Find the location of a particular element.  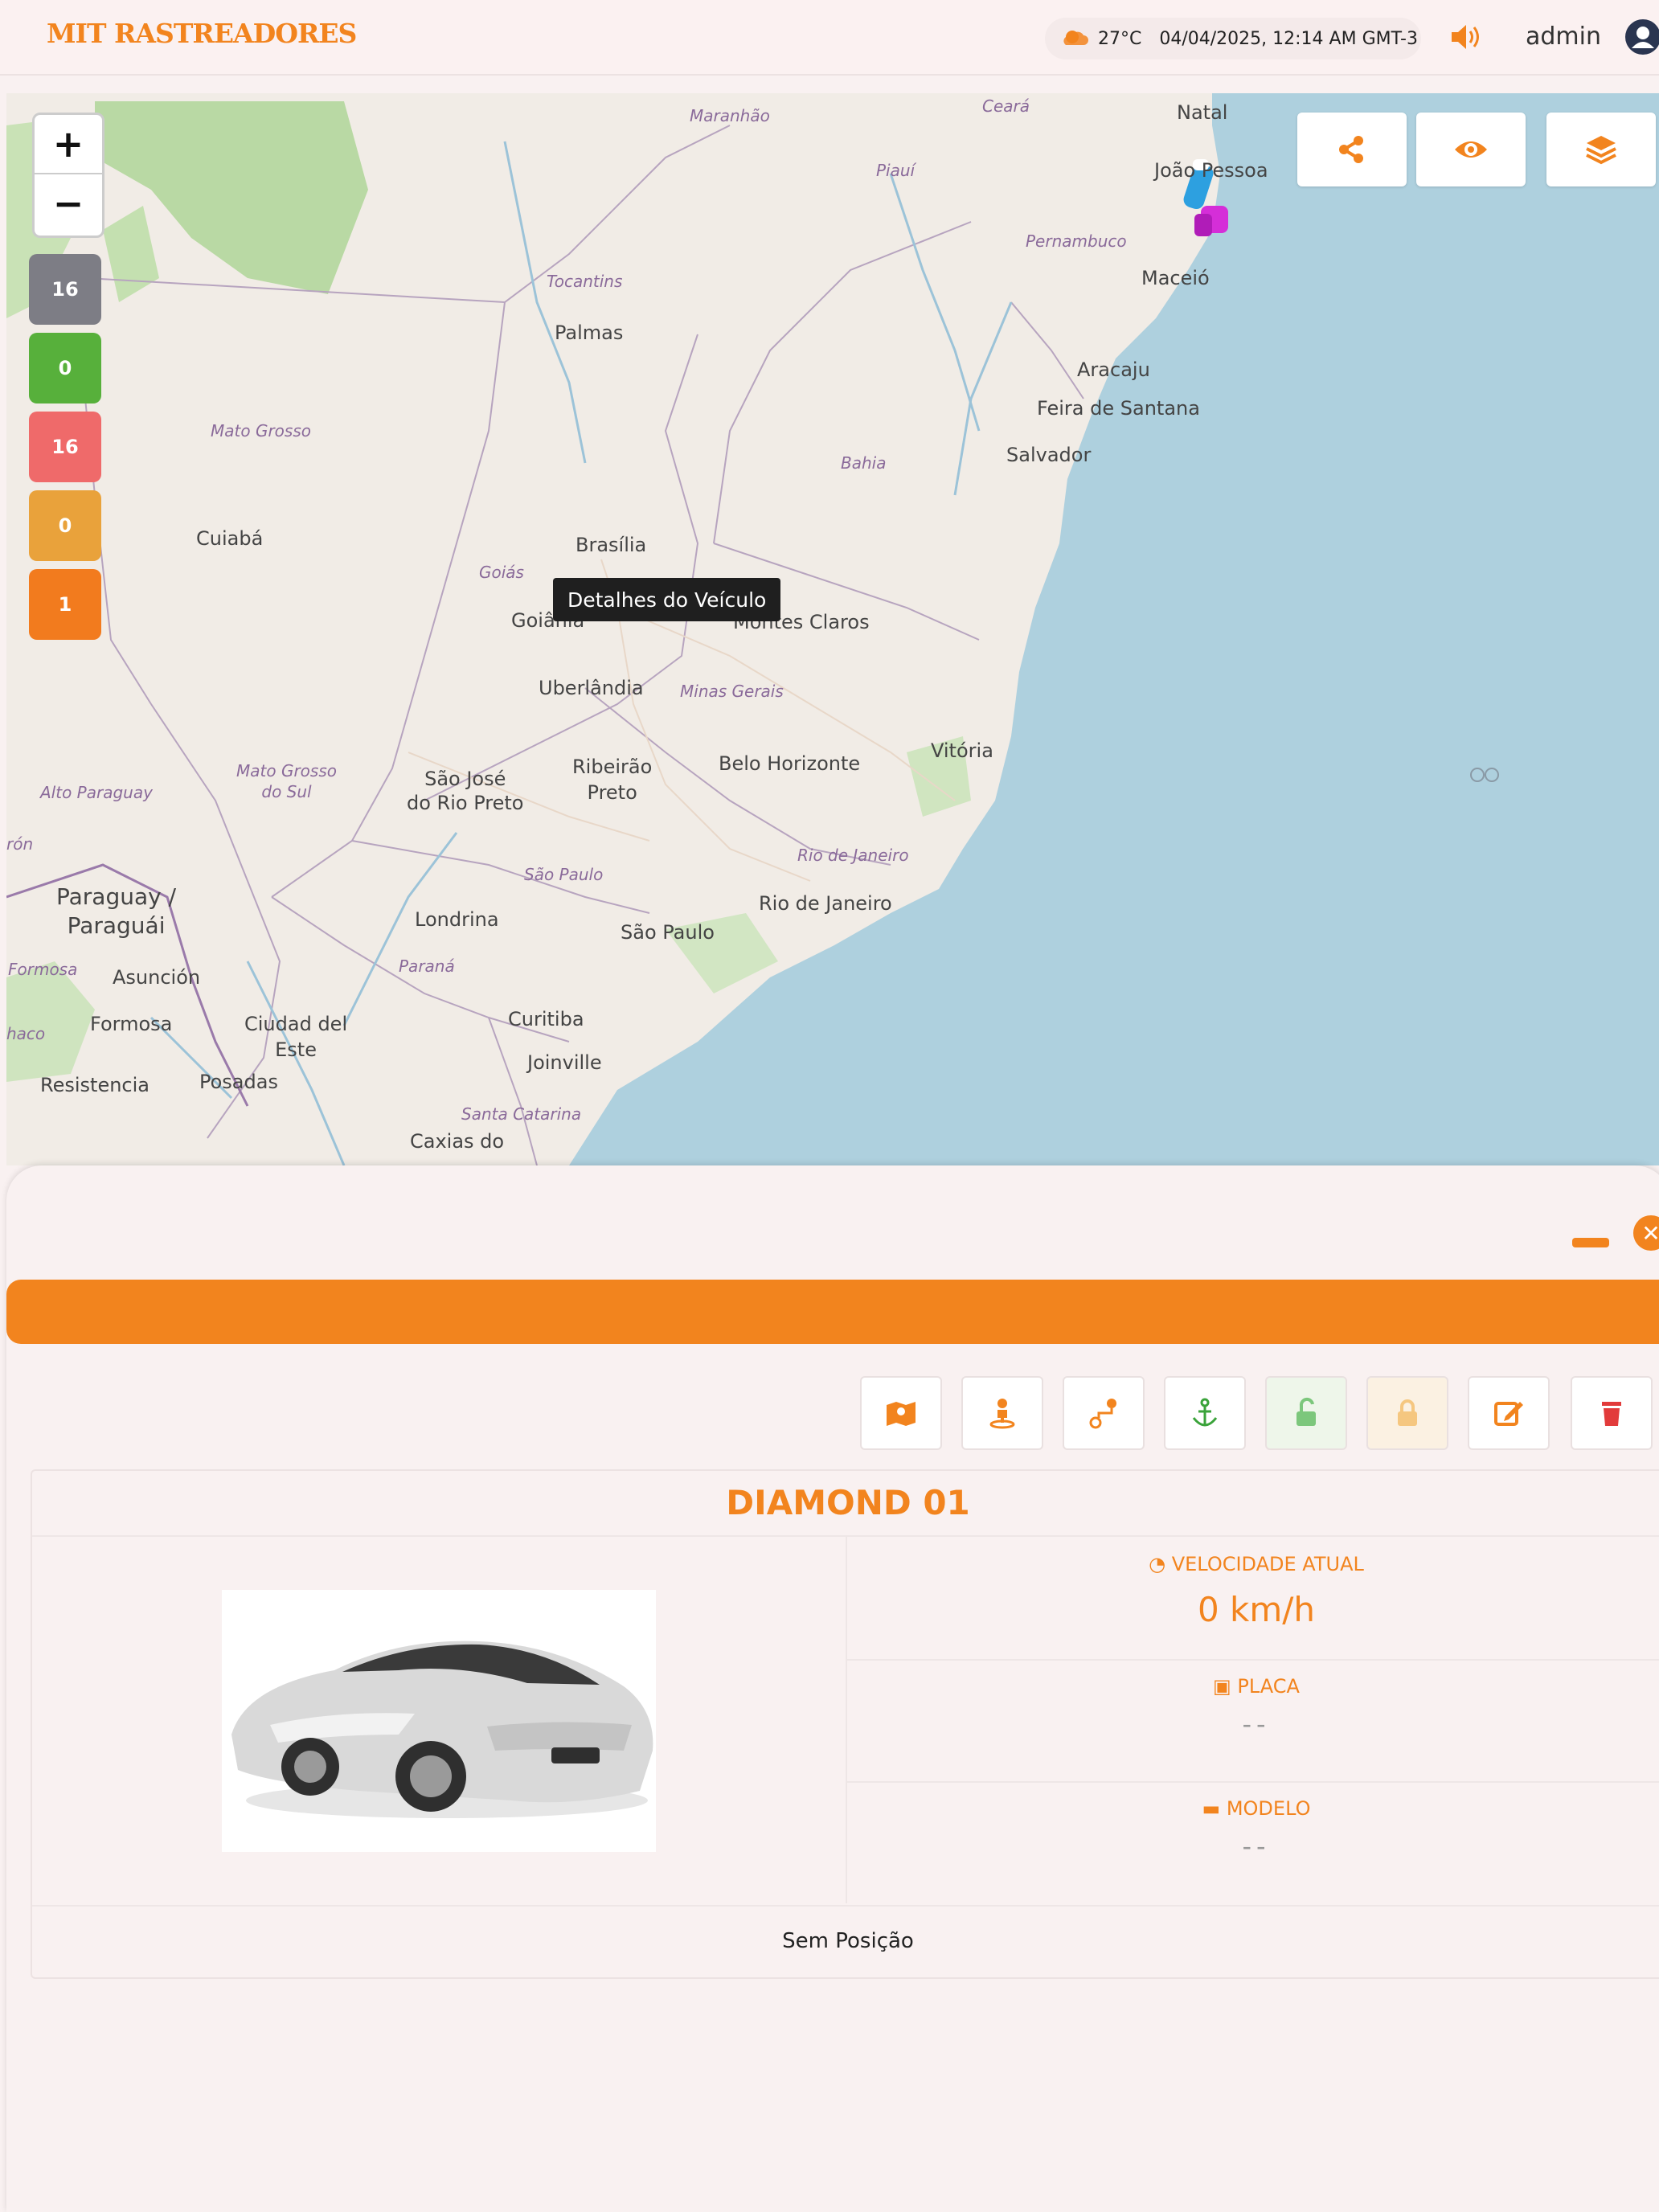

minimize-button is located at coordinates (1590, 1242).